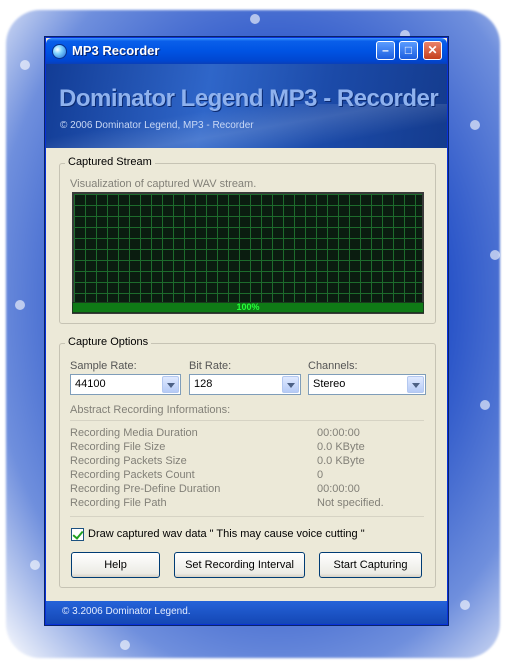 This screenshot has height=663, width=506. What do you see at coordinates (367, 384) in the screenshot?
I see `channels-select: Stereo` at bounding box center [367, 384].